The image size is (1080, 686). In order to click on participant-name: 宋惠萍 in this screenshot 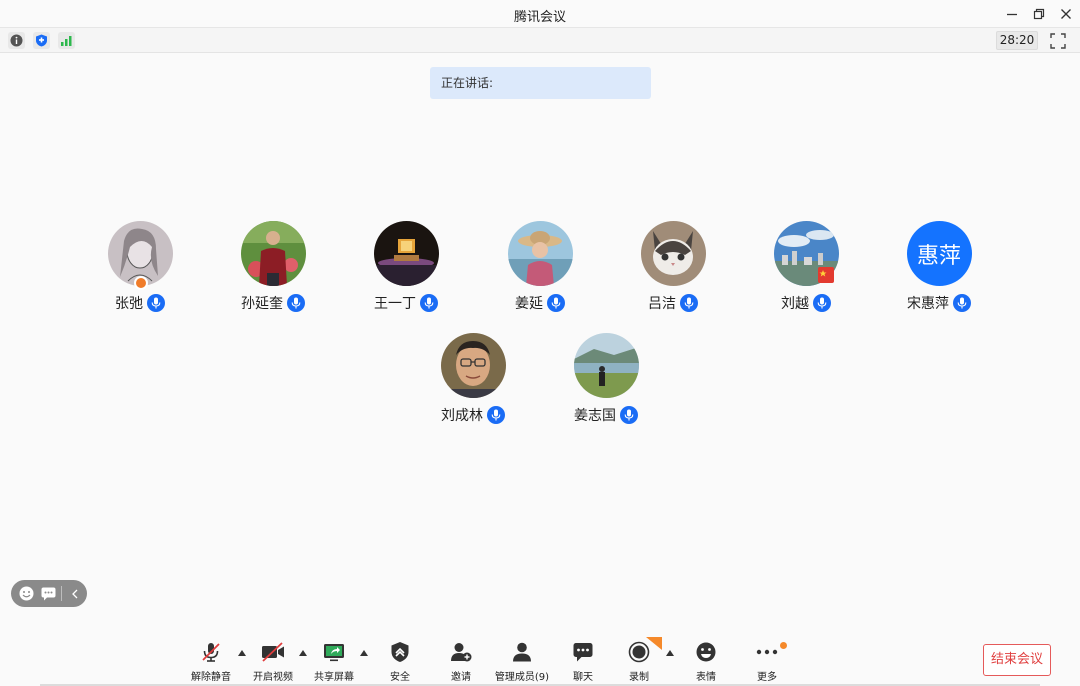, I will do `click(928, 304)`.